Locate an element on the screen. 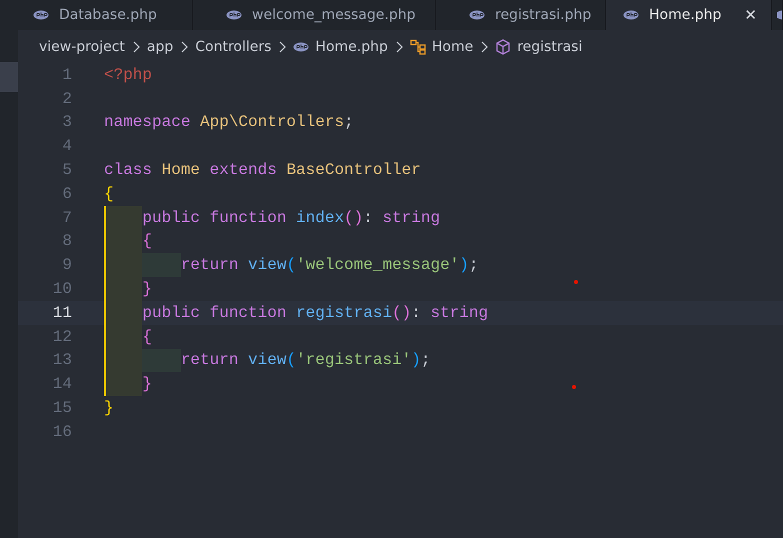 Image resolution: width=783 pixels, height=538 pixels. code-line: public function index(): string is located at coordinates (291, 218).